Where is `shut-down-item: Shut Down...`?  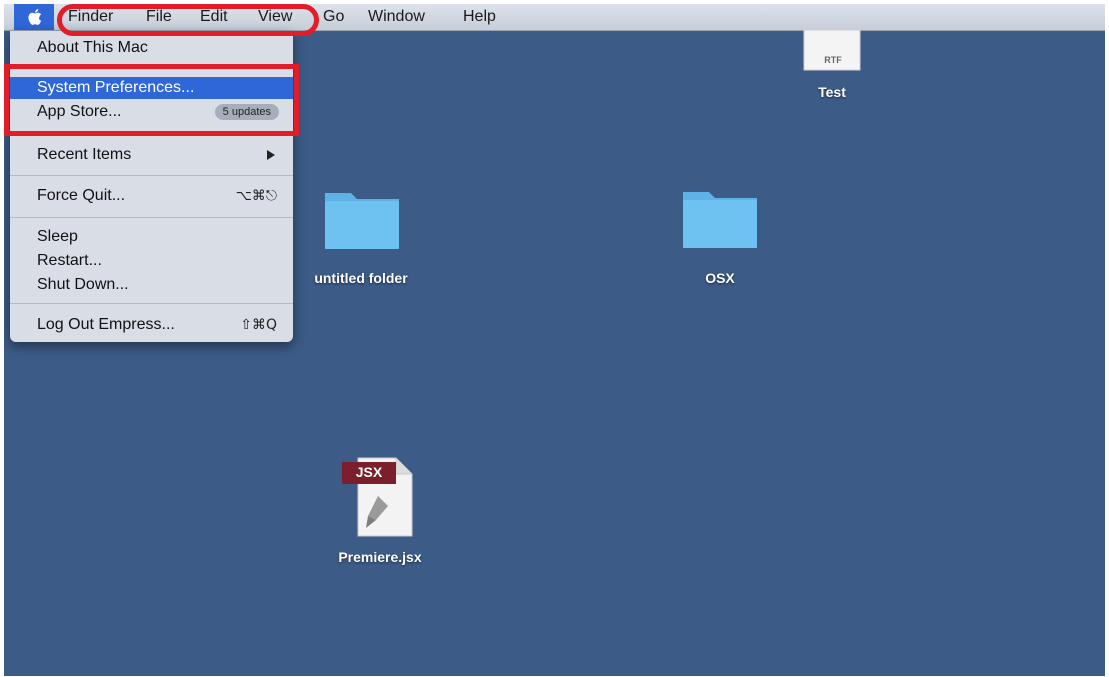
shut-down-item: Shut Down... is located at coordinates (151, 285).